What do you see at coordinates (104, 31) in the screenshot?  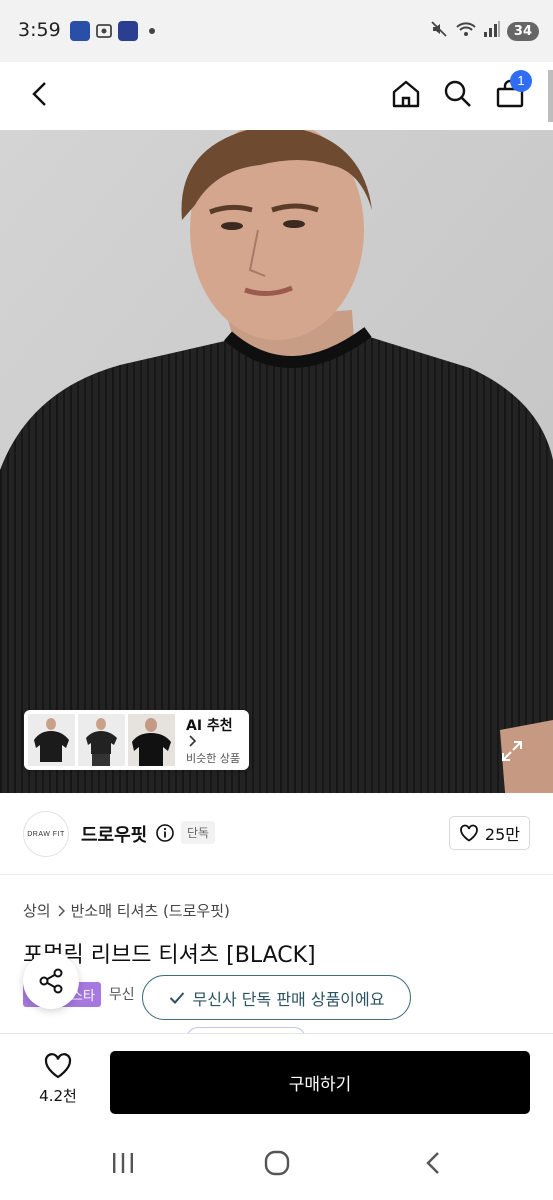 I see `screenshot-icon` at bounding box center [104, 31].